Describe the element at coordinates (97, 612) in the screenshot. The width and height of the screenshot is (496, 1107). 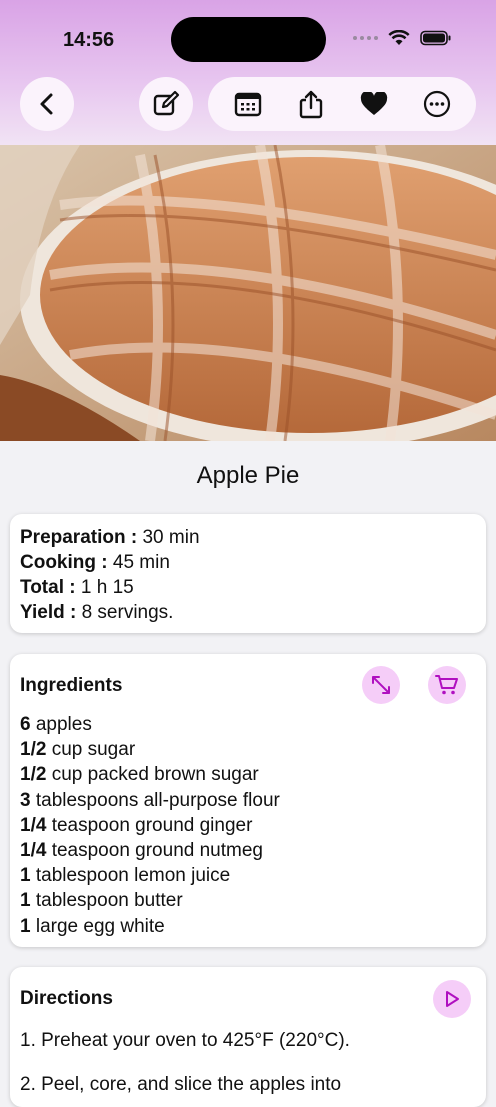
I see `info-yield: Yield : 8 servings.` at that location.